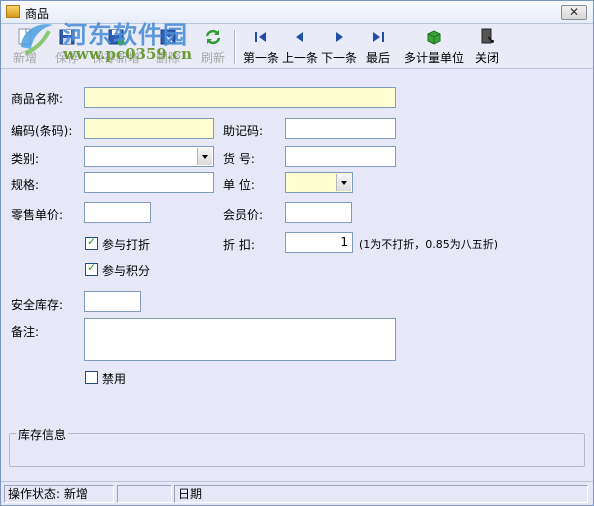  I want to click on close-label: 关闭, so click(486, 58).